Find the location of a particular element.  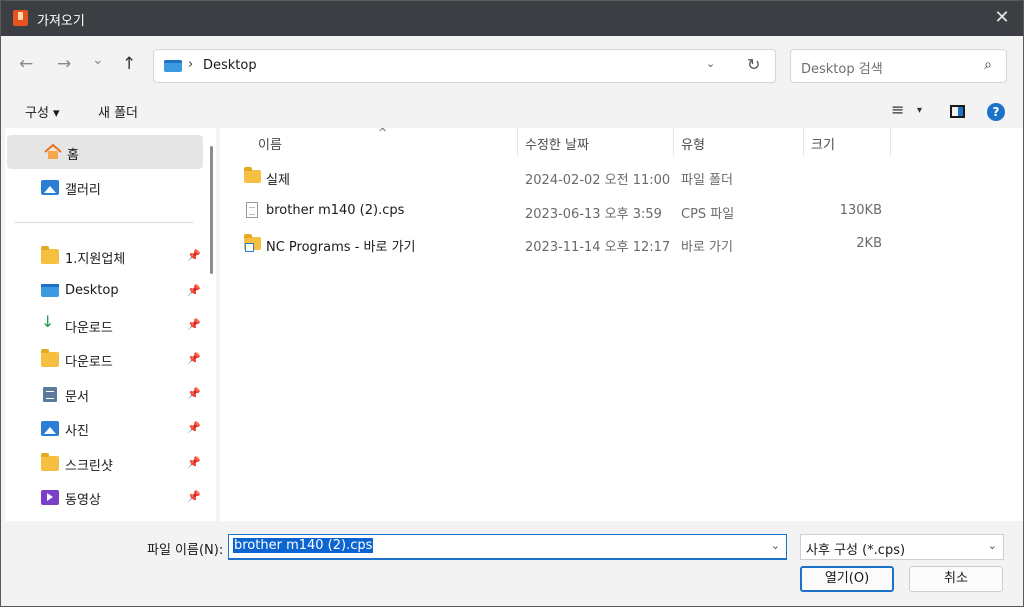

file-row-folder-silje: 실제 2024-02-02 오전 11:00 파일 폴더 is located at coordinates (570, 177).